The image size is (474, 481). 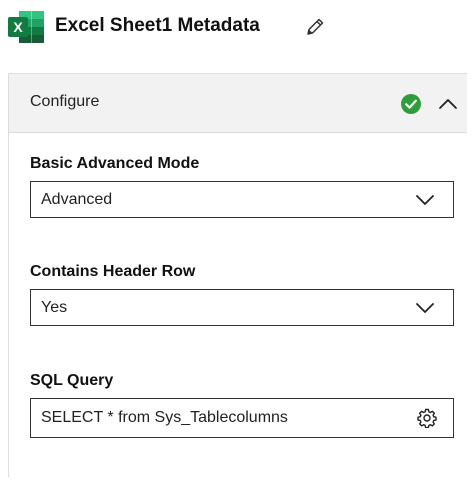 I want to click on sql-query-input: SELECT * from Sys_Tablecolumns, so click(x=242, y=418).